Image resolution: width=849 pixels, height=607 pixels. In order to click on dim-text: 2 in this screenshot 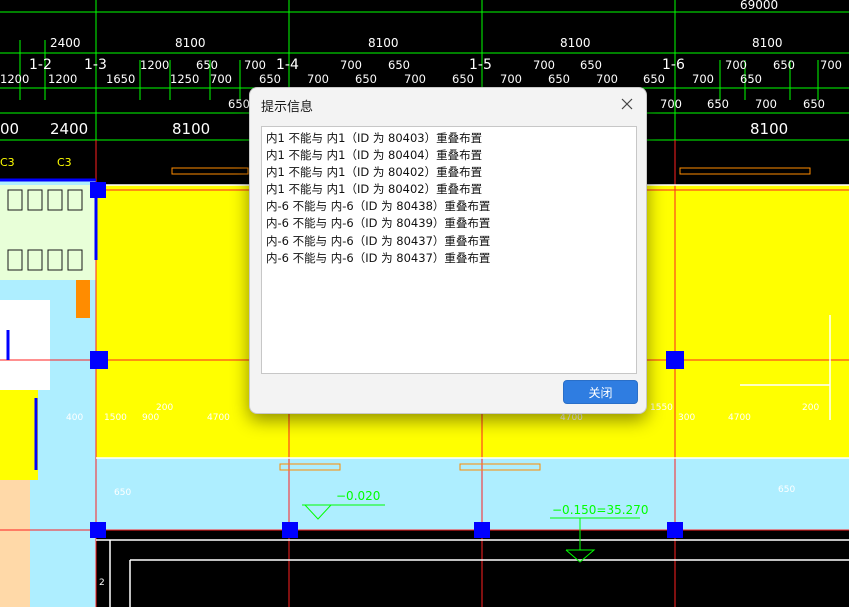, I will do `click(102, 583)`.